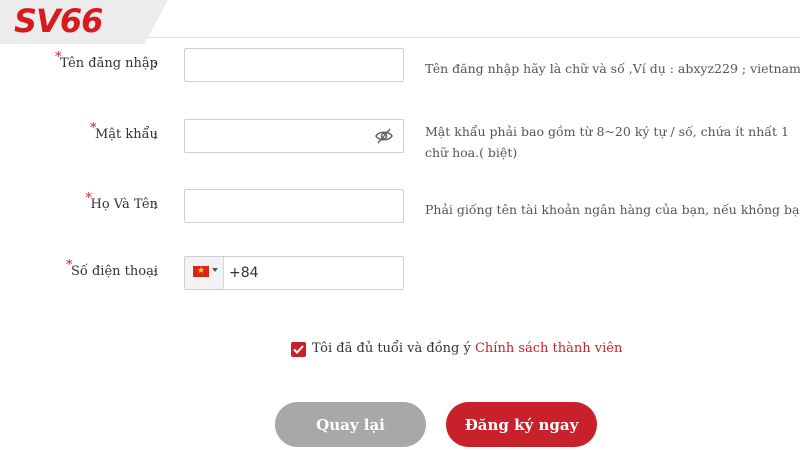 The image size is (800, 450). Describe the element at coordinates (123, 131) in the screenshot. I see `password-label: * Mật khẩu` at that location.